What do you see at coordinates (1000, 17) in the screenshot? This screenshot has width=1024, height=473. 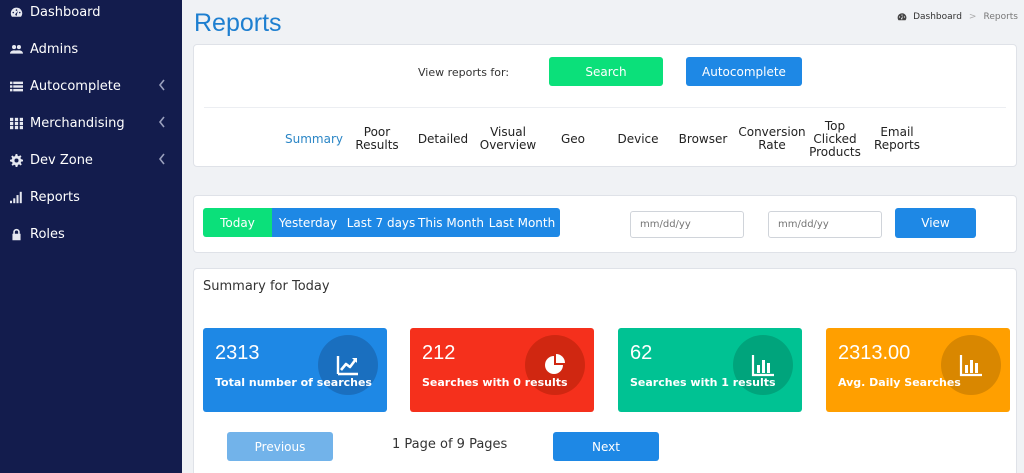 I see `breadcrumb-current: Reports` at bounding box center [1000, 17].